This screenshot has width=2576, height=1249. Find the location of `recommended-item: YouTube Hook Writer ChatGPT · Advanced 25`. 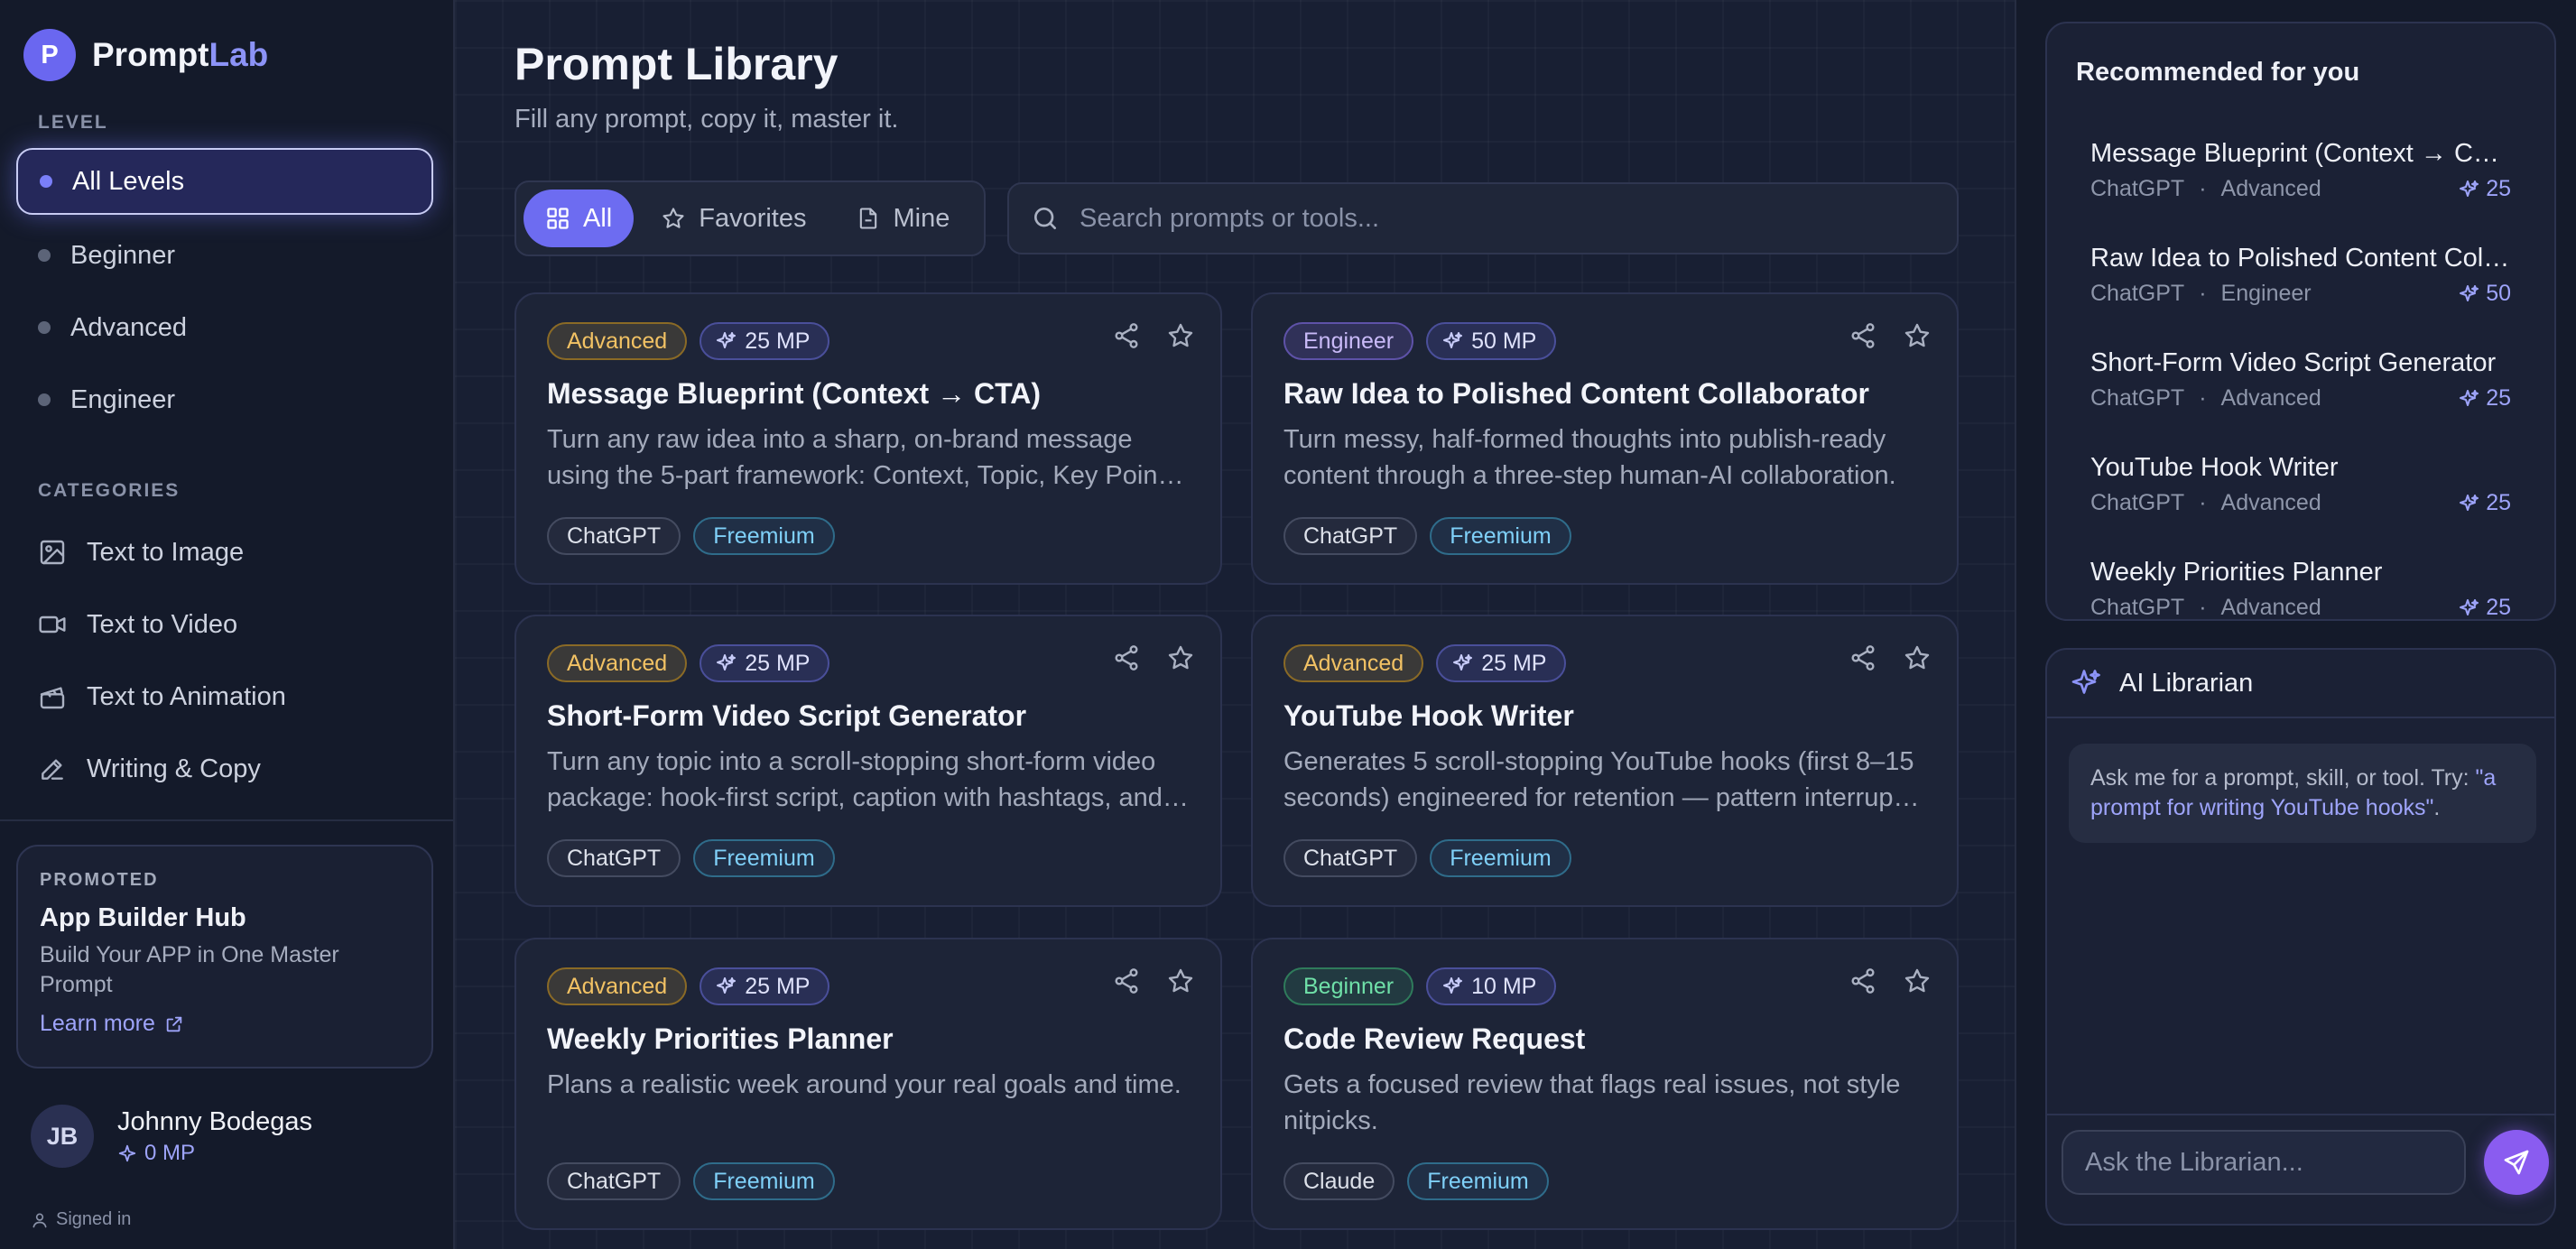

recommended-item: YouTube Hook Writer ChatGPT · Advanced 25 is located at coordinates (2300, 484).